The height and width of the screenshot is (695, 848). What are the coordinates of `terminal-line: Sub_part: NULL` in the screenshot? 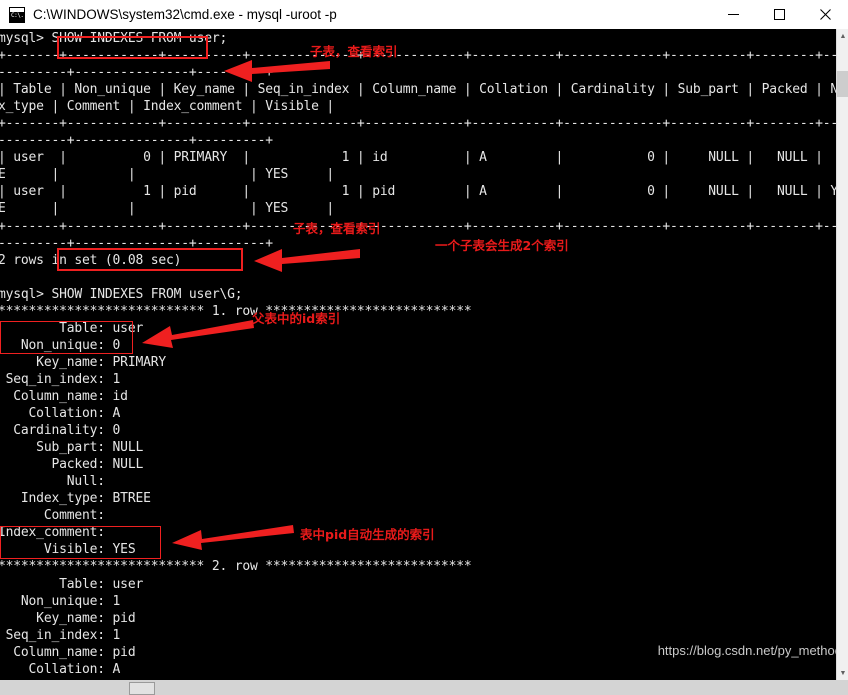 It's located at (72, 448).